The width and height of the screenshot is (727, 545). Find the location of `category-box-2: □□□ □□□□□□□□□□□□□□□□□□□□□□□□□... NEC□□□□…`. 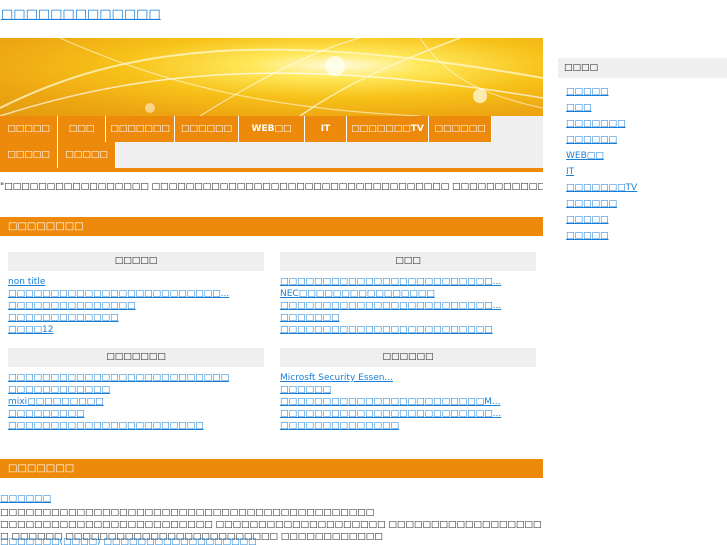

category-box-2: □□□ □□□□□□□□□□□□□□□□□□□□□□□□□... NEC□□□□… is located at coordinates (408, 294).